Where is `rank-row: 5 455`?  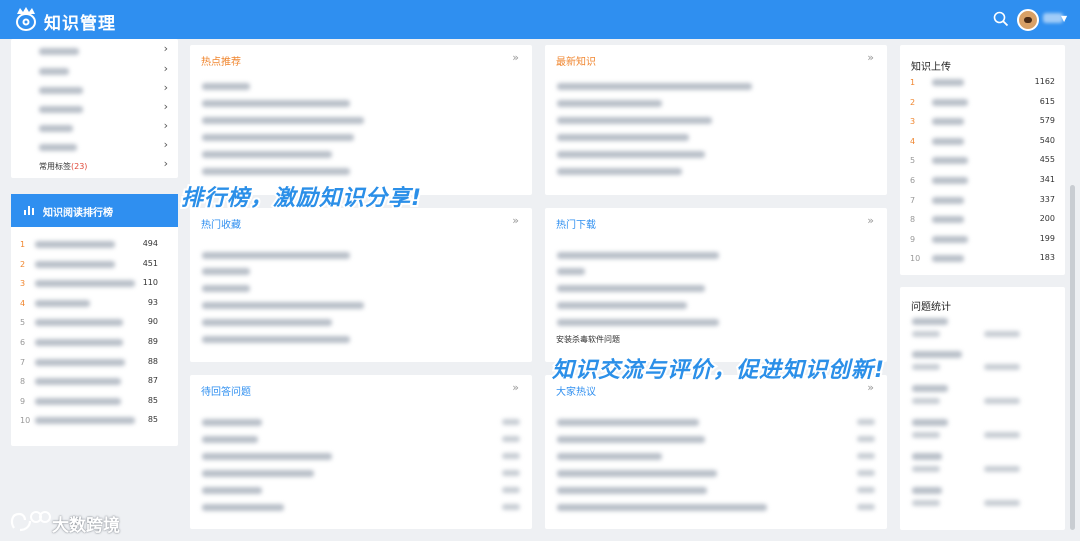 rank-row: 5 455 is located at coordinates (982, 160).